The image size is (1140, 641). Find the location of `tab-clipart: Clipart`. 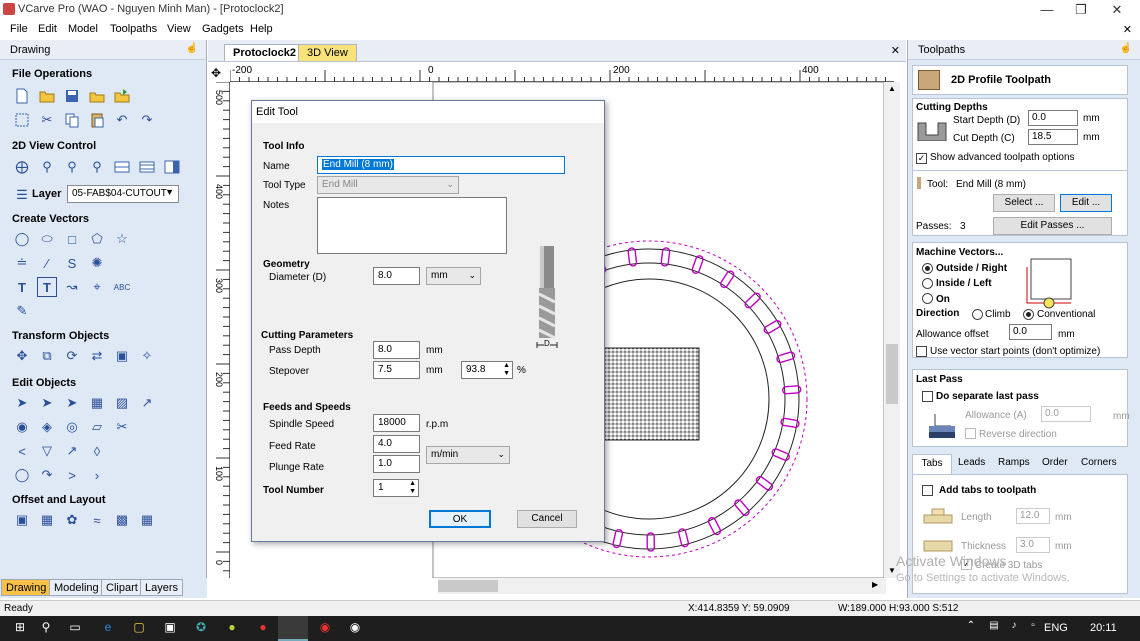

tab-clipart: Clipart is located at coordinates (122, 587).